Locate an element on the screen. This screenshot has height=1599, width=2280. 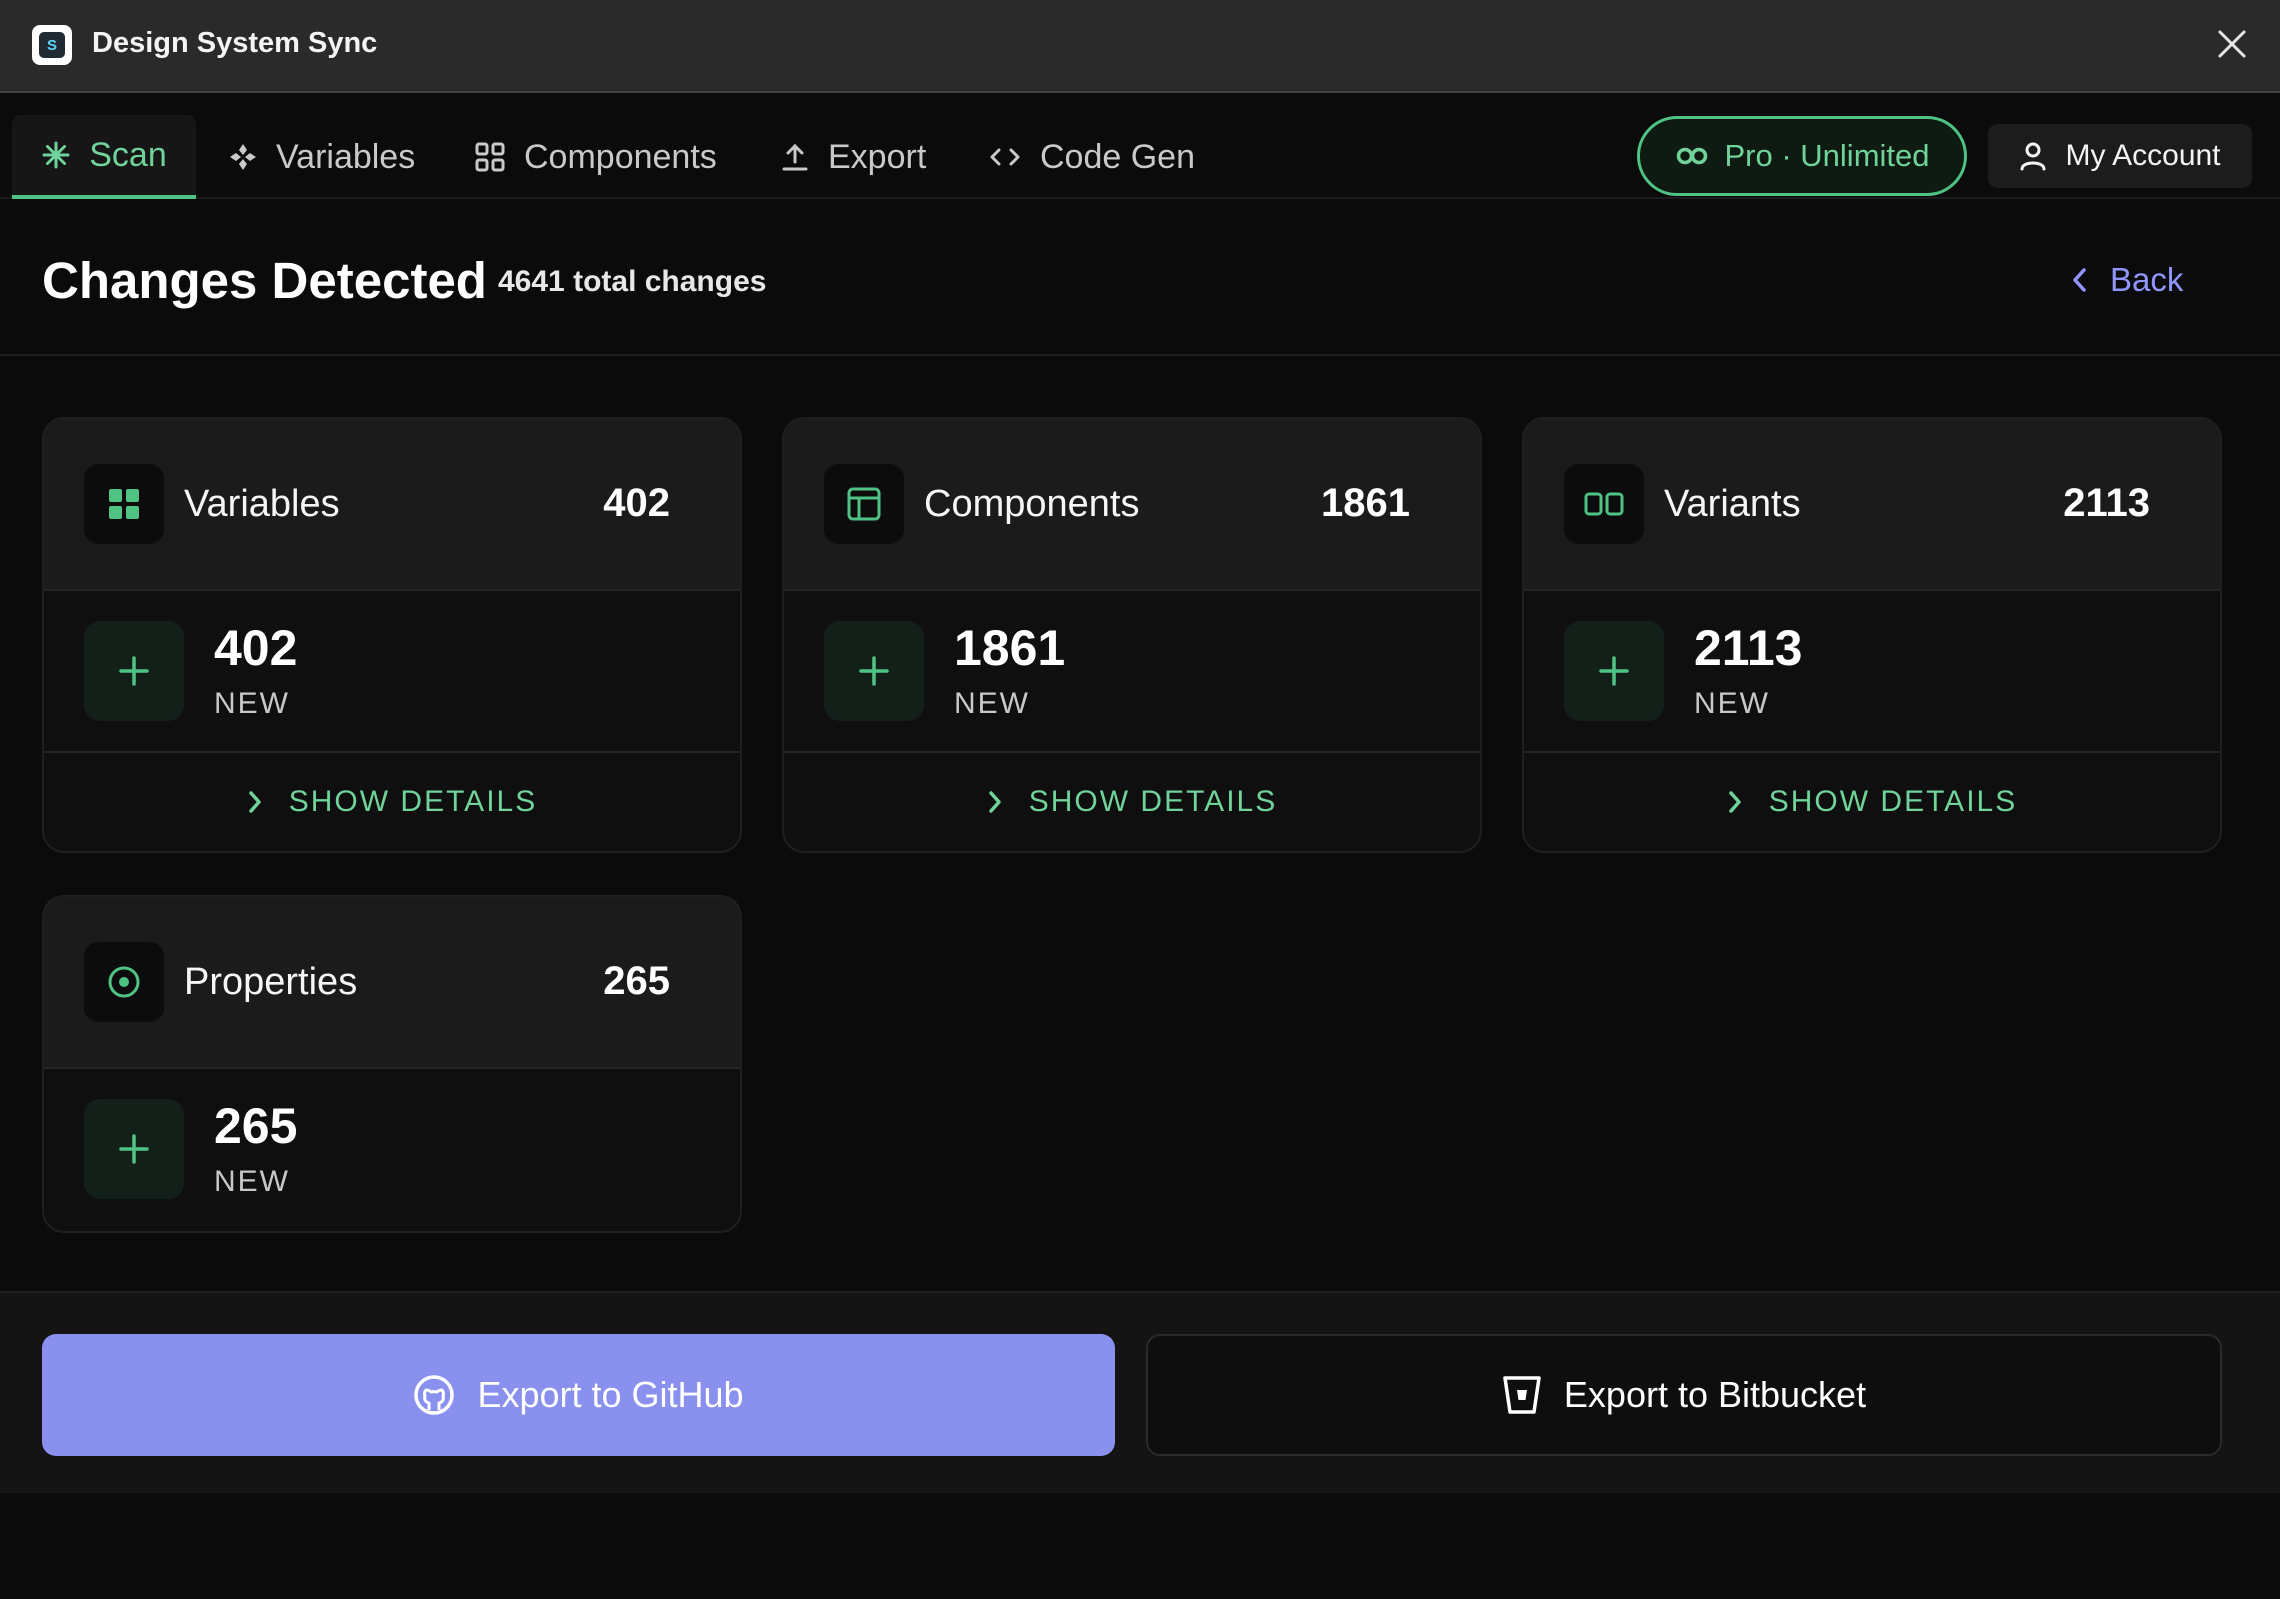
card-title: Properties is located at coordinates (271, 982).